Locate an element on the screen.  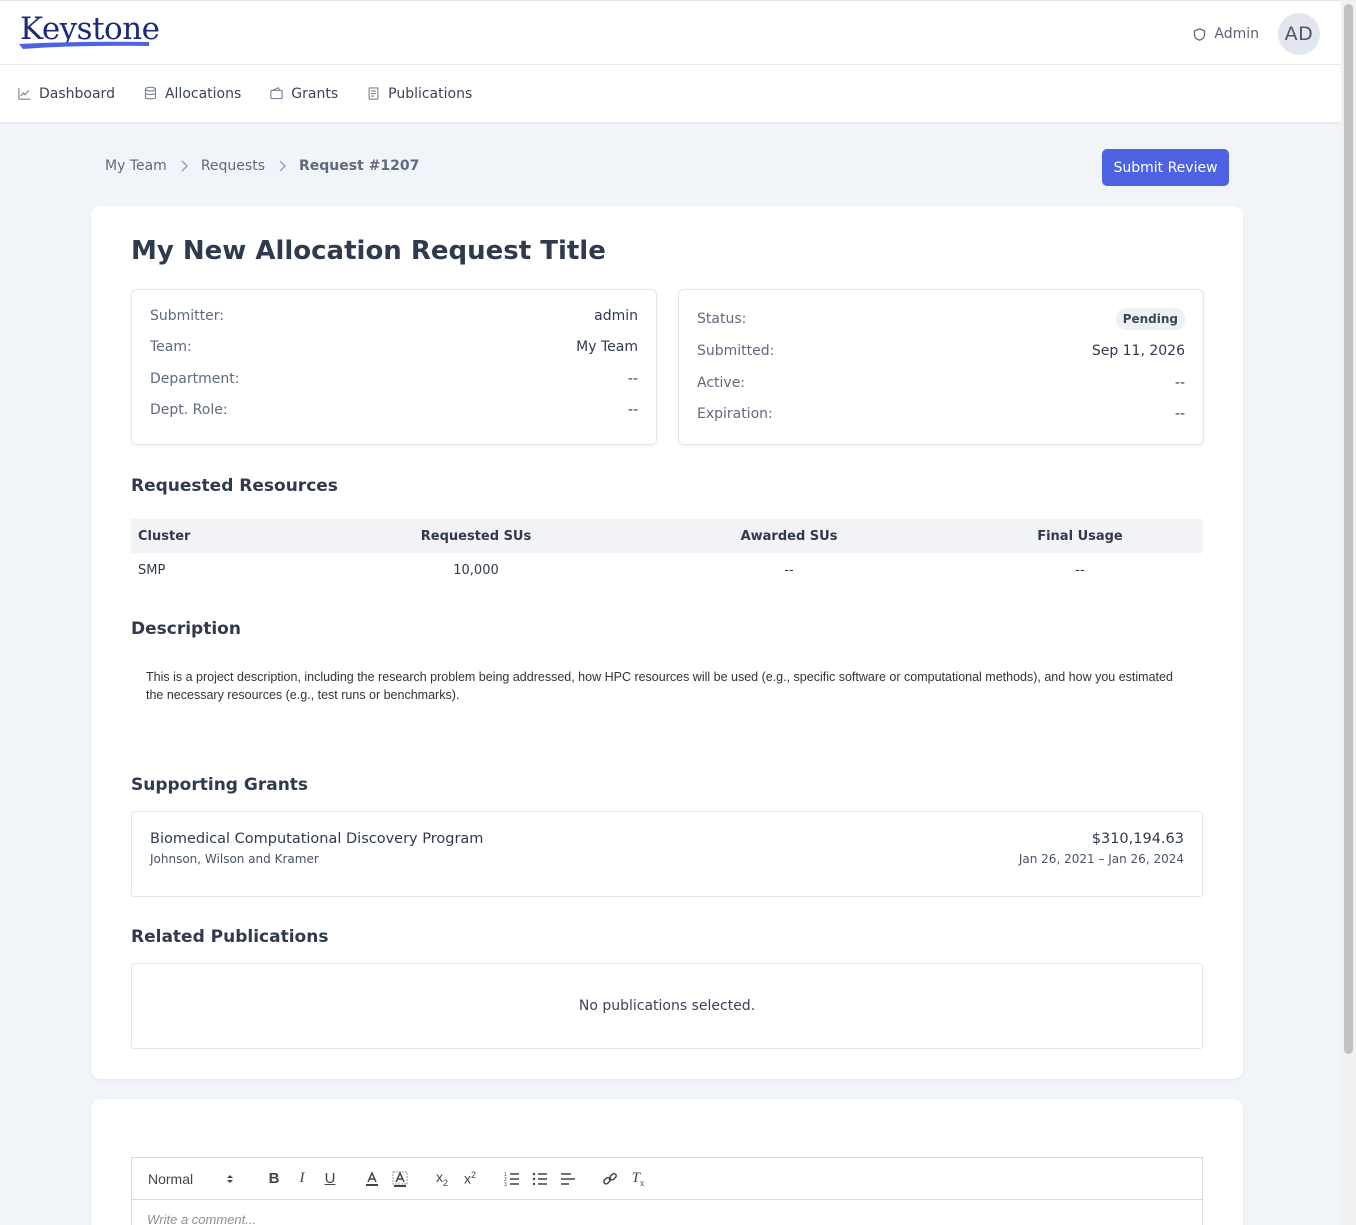
nav-label-allocations: Allocations is located at coordinates (203, 93).